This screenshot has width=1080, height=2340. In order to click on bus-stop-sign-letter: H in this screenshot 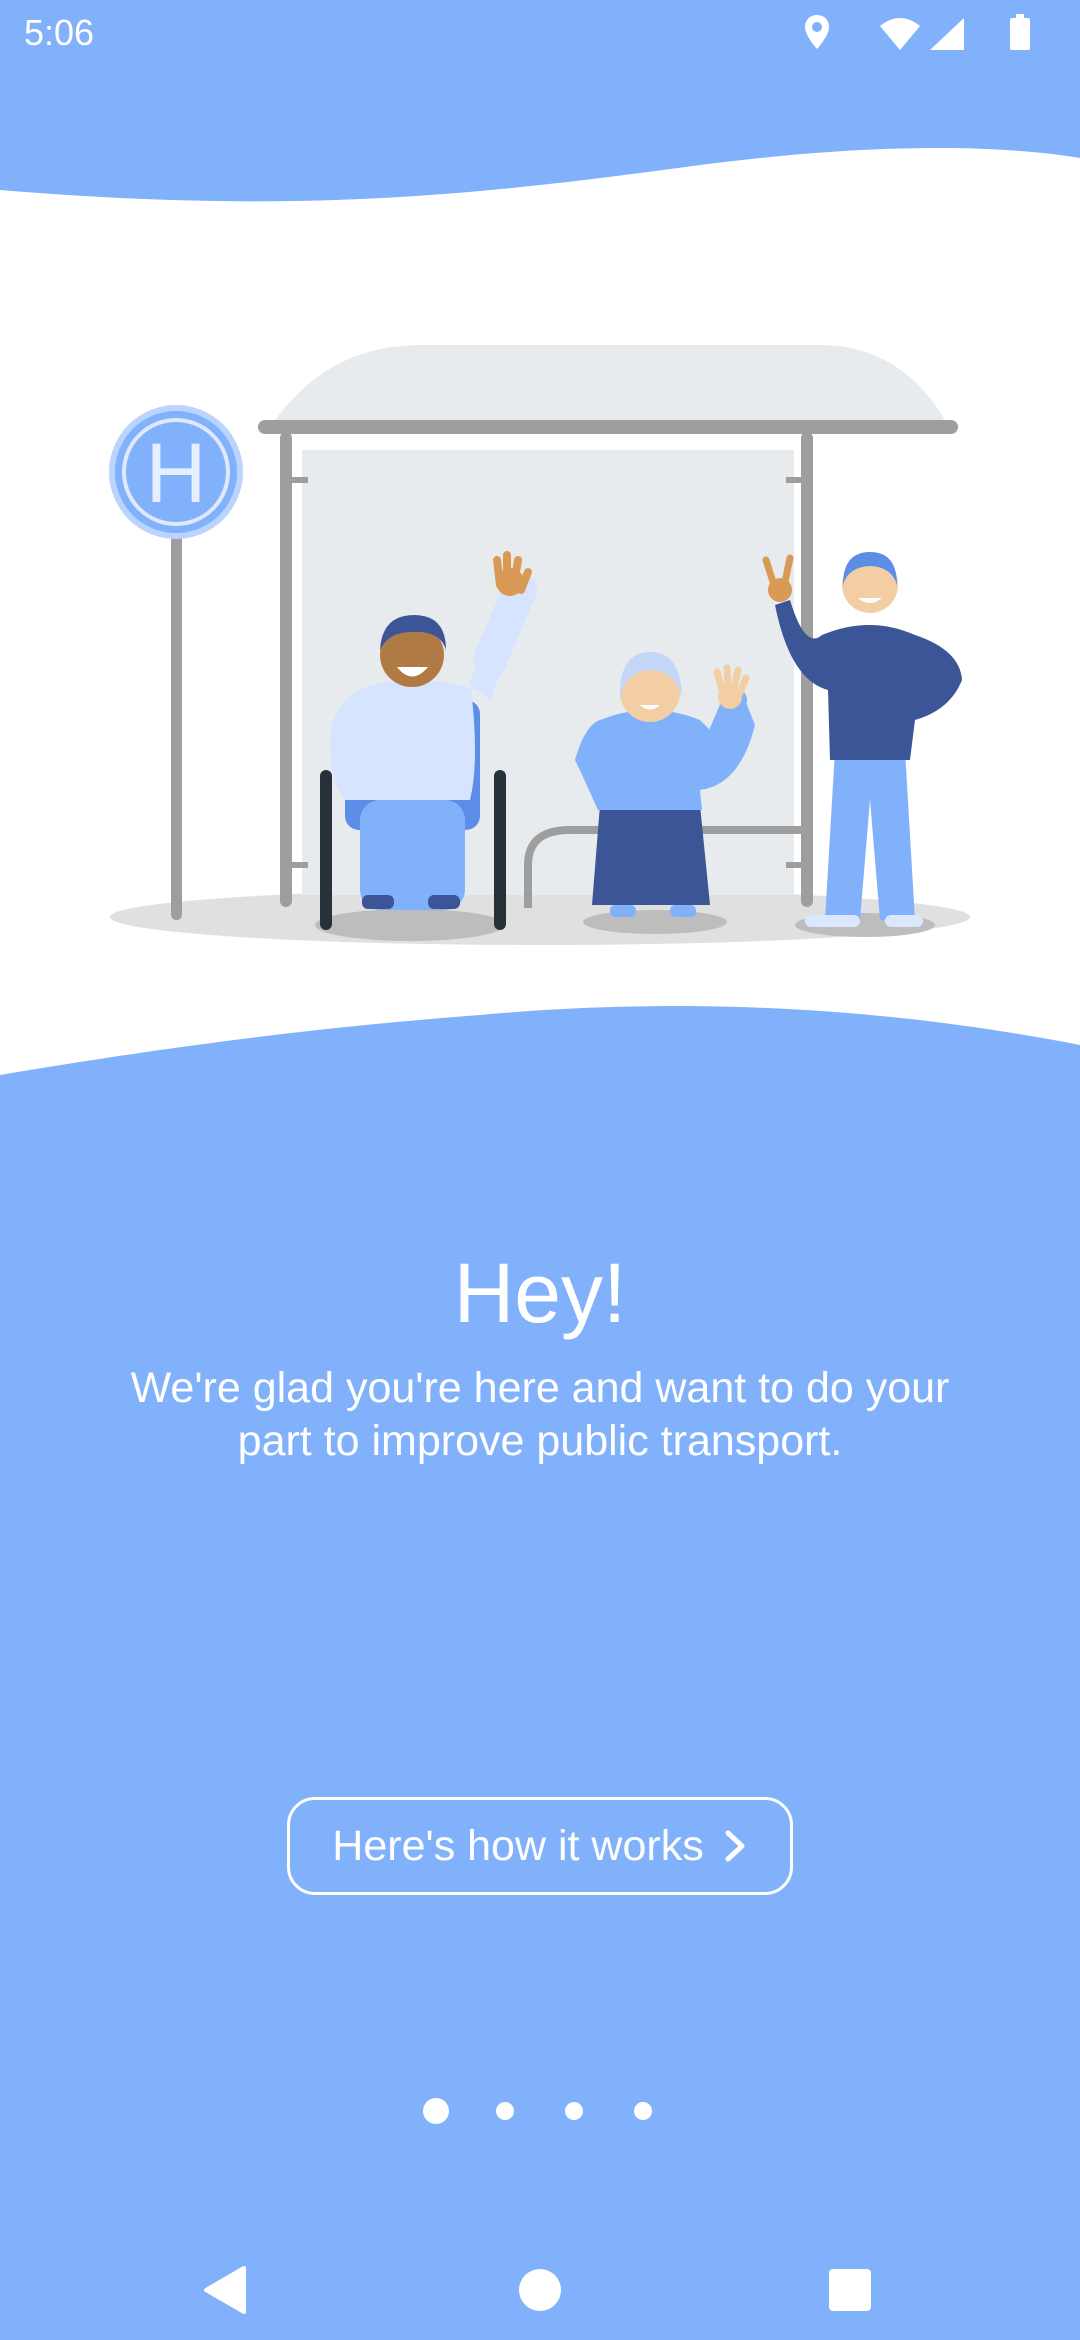, I will do `click(176, 473)`.